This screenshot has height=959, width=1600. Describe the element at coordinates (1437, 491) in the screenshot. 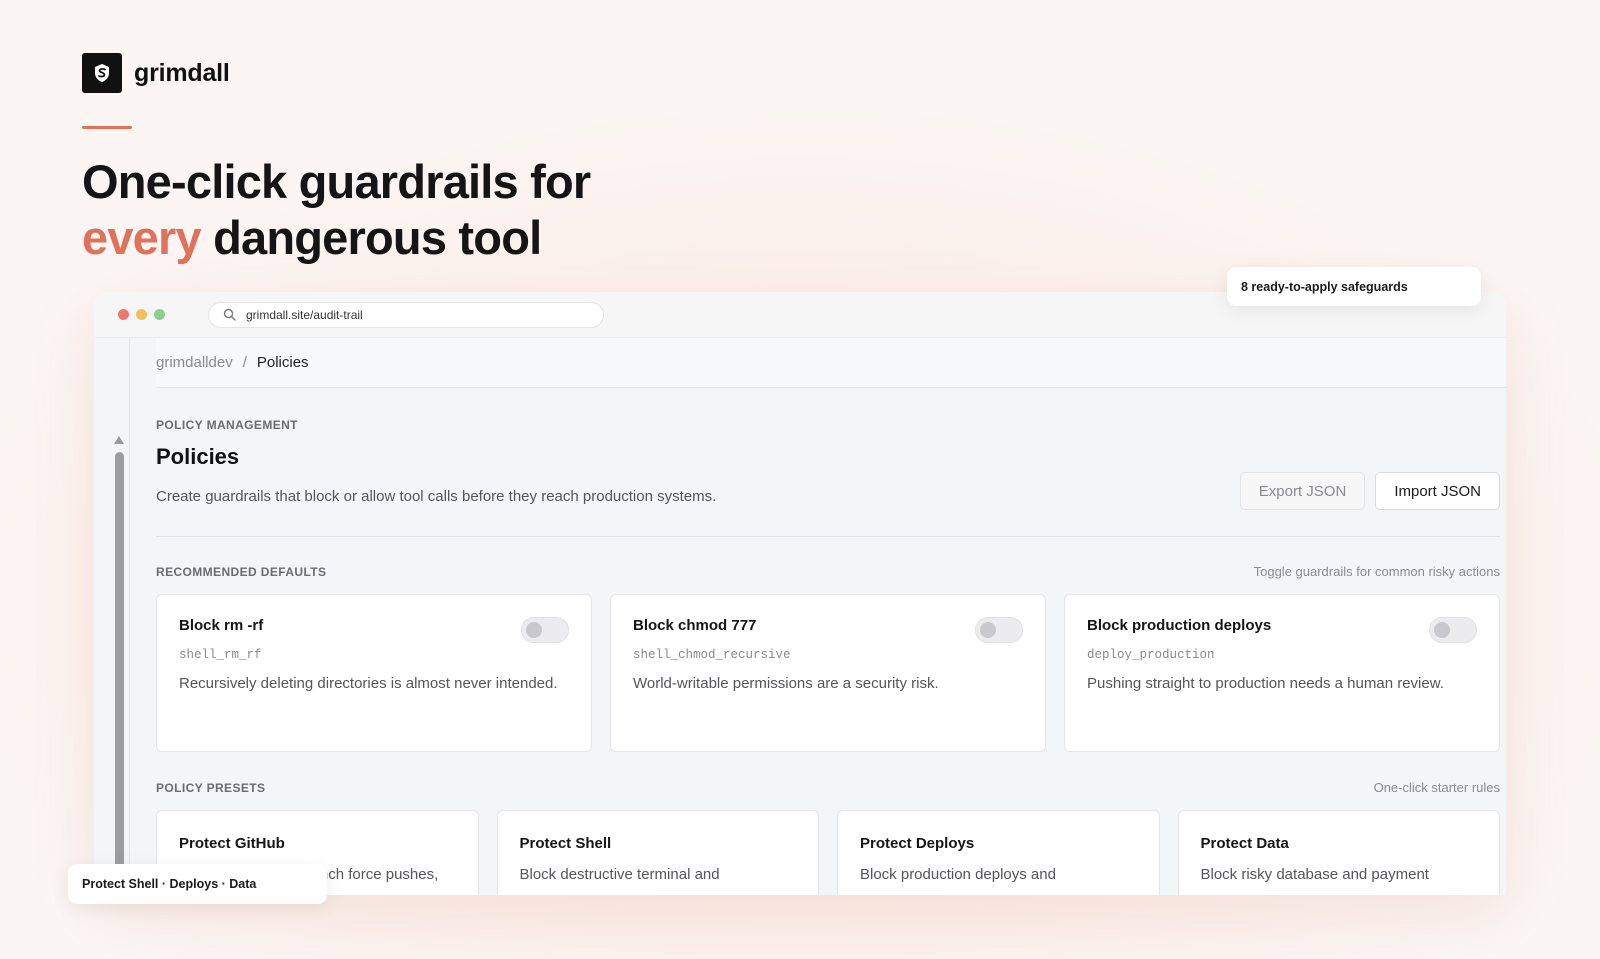

I see `import-json-button: Import JSON` at that location.